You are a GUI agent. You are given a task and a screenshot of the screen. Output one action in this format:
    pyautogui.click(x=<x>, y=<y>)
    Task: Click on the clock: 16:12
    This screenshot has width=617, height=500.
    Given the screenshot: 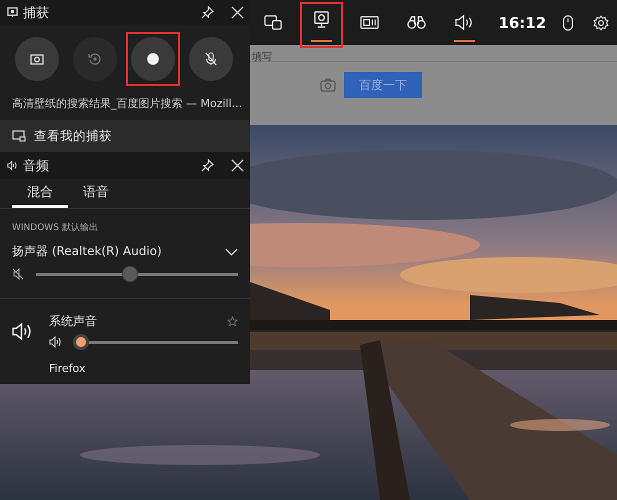 What is the action you would take?
    pyautogui.click(x=522, y=23)
    